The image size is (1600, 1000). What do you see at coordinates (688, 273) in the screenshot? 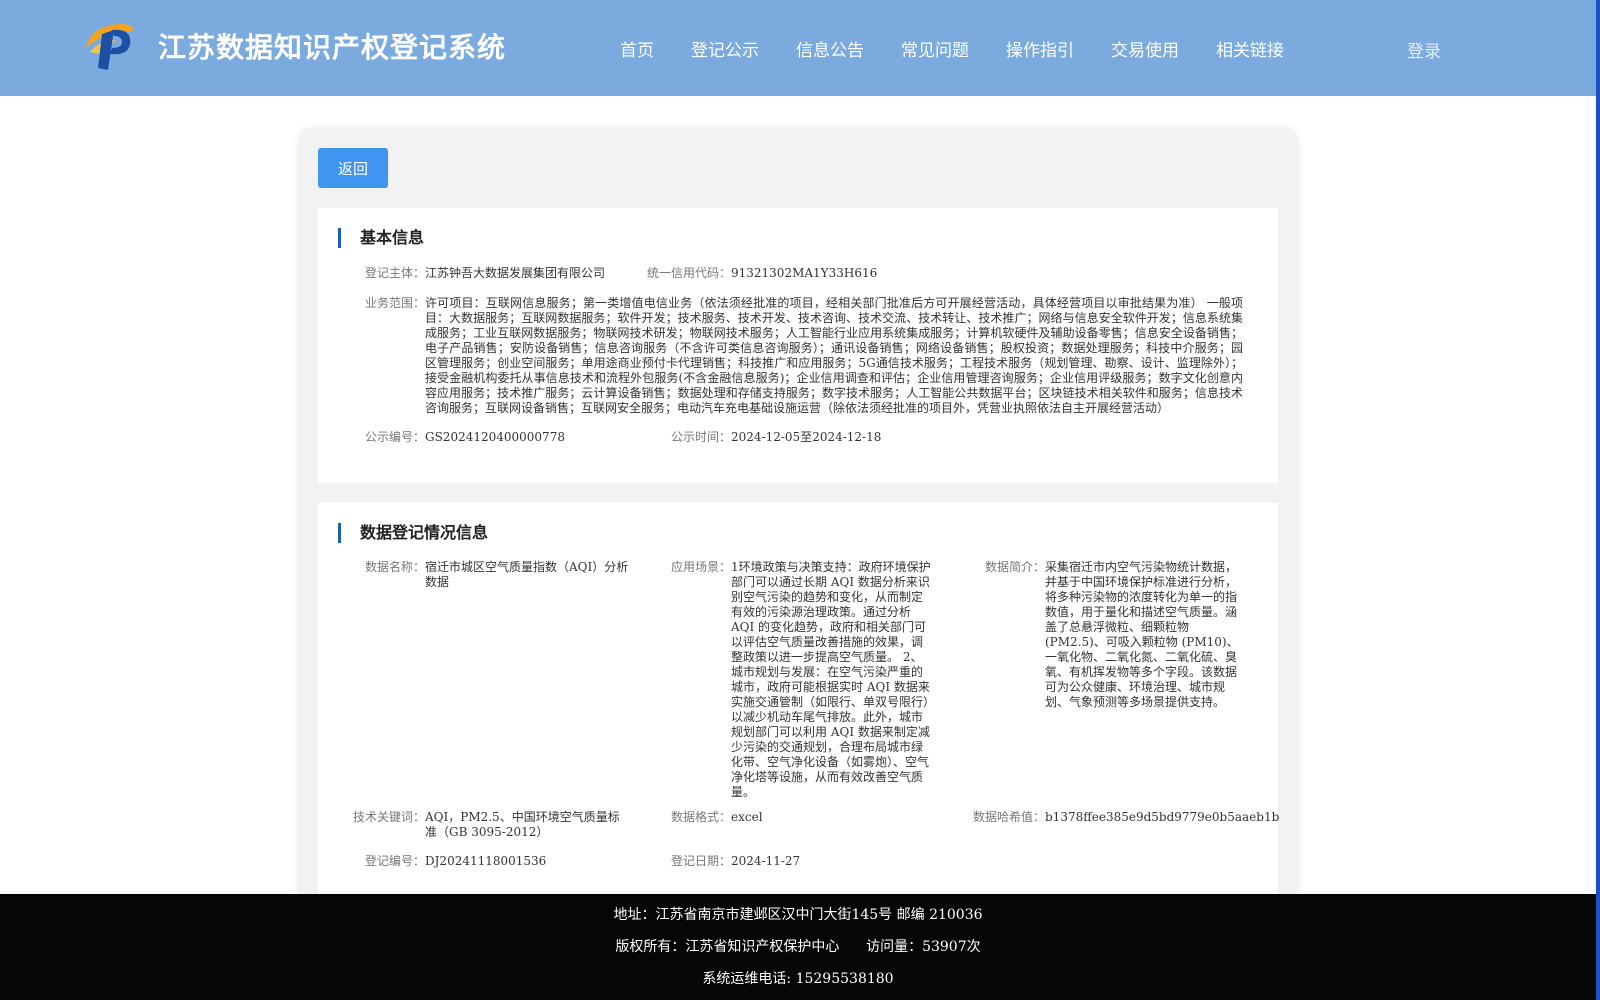
I see `credit-code-label: 统一信用代码：` at bounding box center [688, 273].